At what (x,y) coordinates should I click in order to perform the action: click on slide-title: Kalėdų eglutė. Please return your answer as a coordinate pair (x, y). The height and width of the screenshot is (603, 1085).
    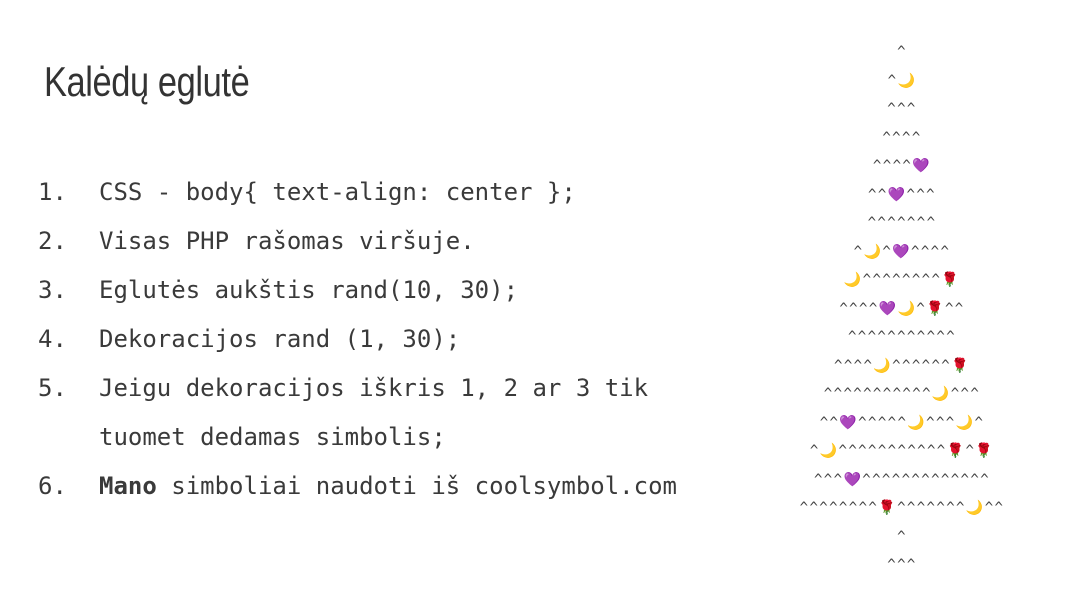
    Looking at the image, I should click on (147, 81).